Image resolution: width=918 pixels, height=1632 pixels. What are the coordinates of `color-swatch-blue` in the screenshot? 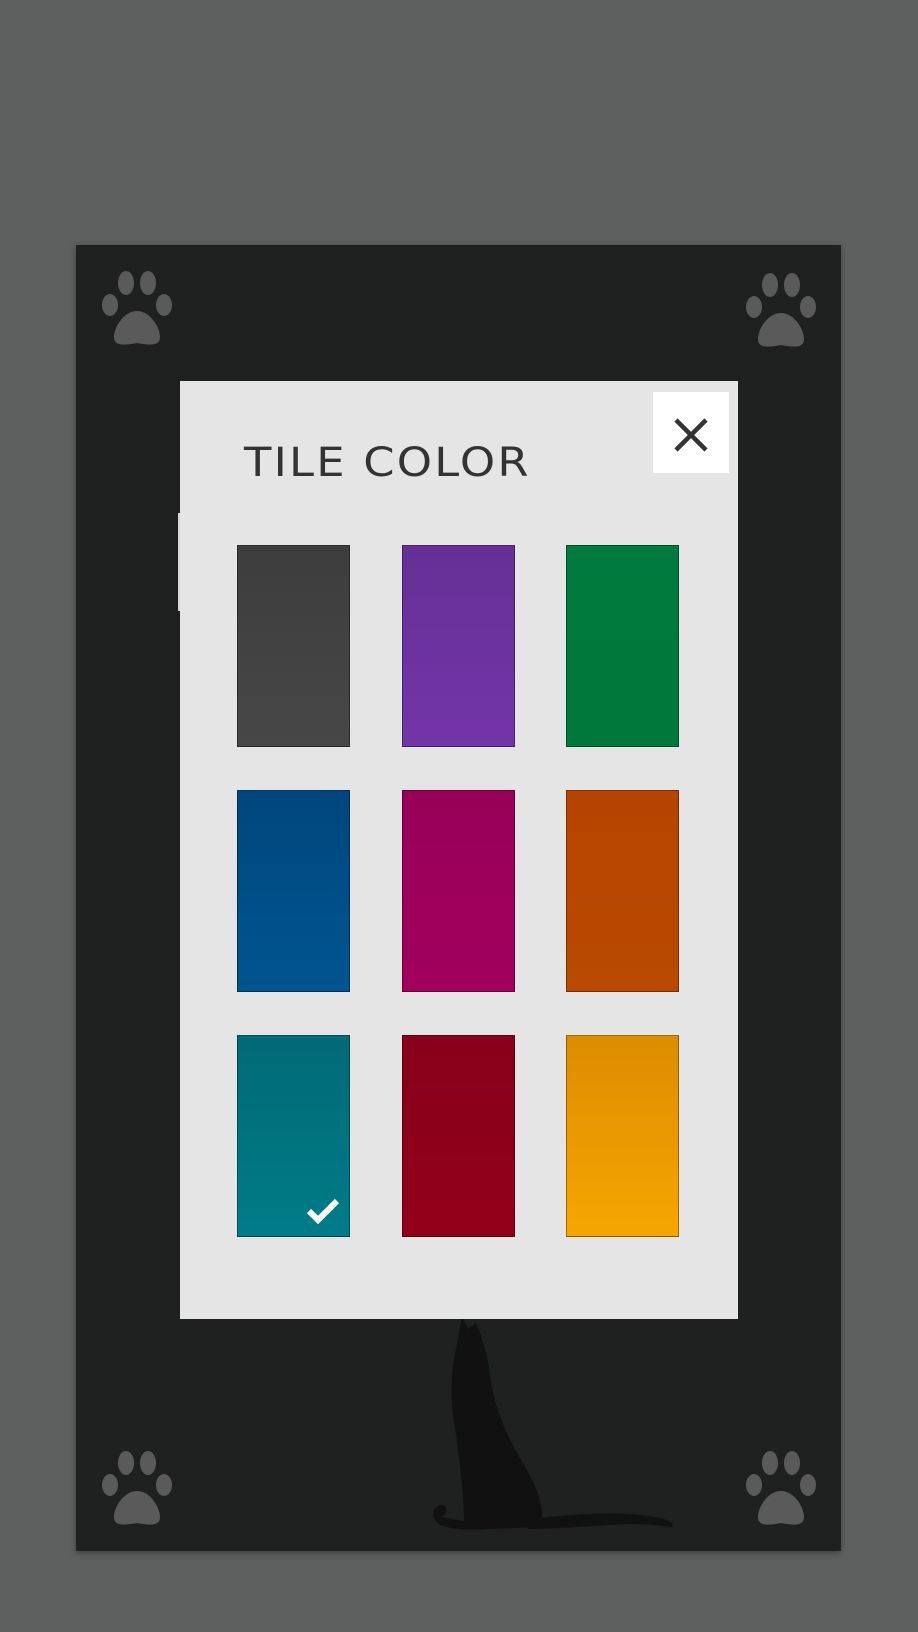 It's located at (293, 891).